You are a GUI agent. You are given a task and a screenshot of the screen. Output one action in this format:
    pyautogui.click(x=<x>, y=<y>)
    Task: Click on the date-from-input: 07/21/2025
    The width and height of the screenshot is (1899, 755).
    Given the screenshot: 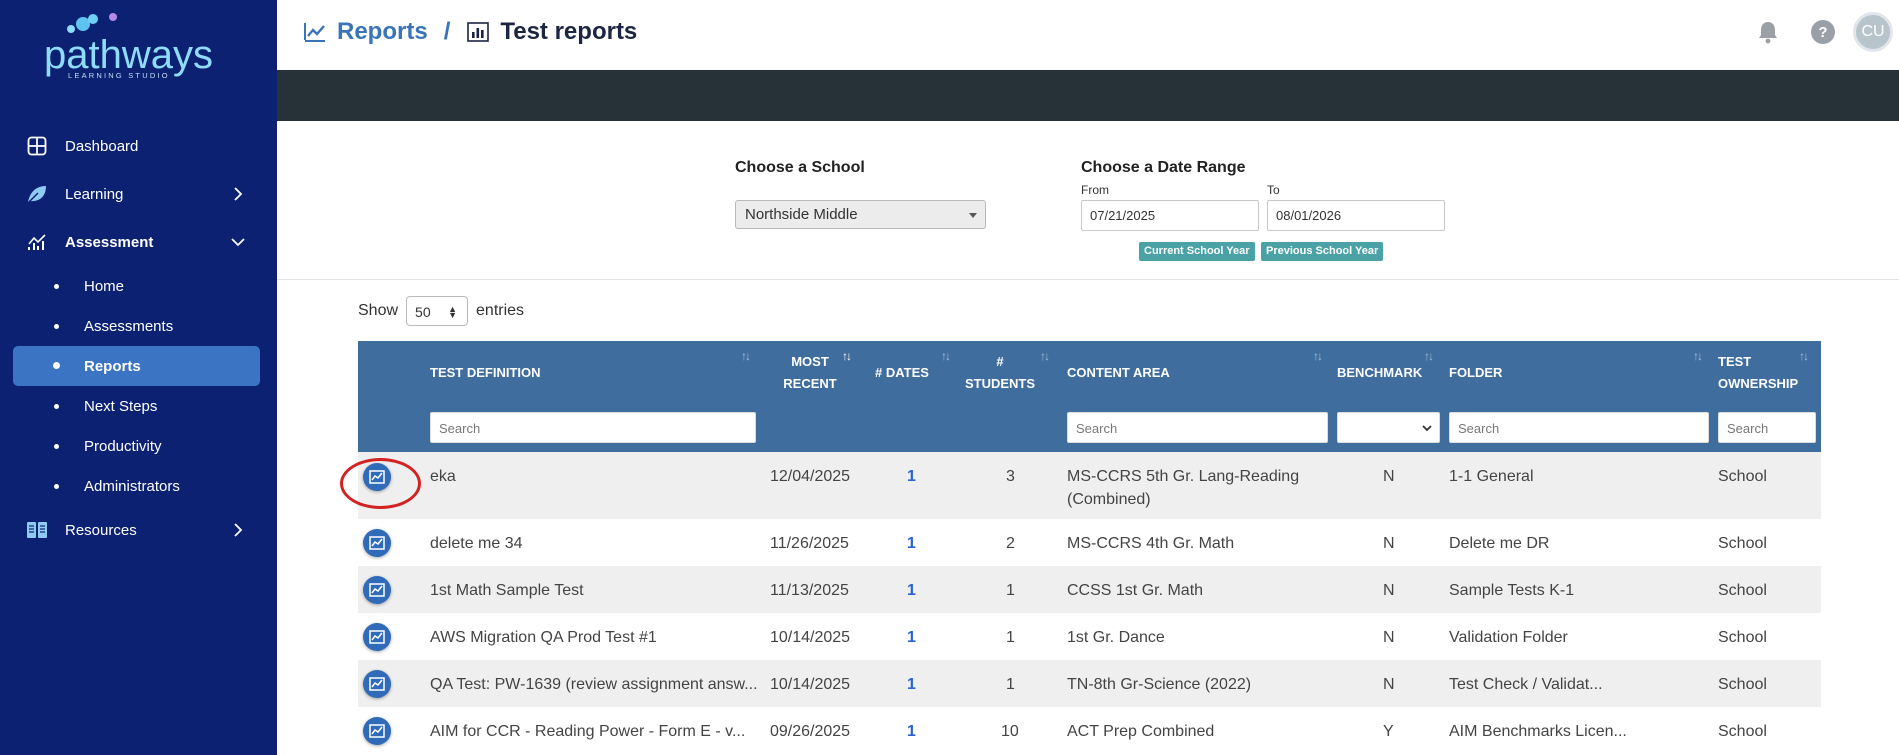 What is the action you would take?
    pyautogui.click(x=1170, y=215)
    